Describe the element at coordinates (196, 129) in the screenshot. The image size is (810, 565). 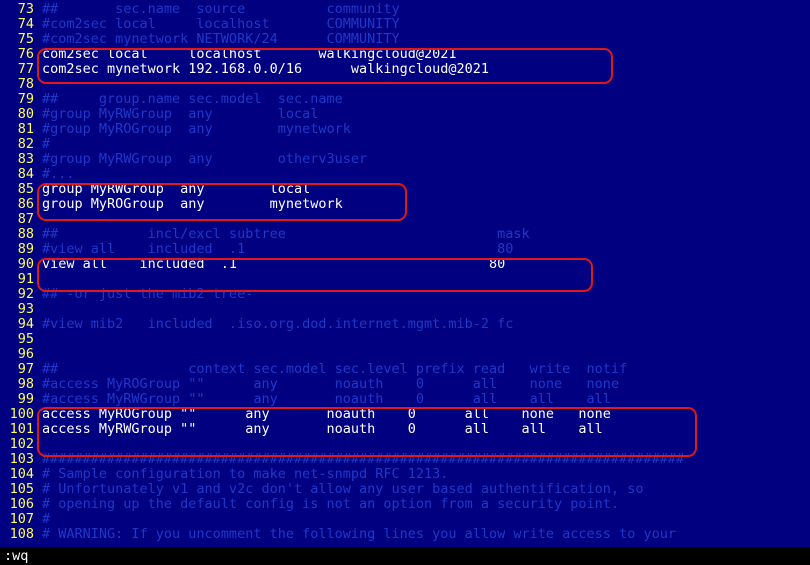
I see `comment-text: #group MyROGroup any mynetwork` at that location.